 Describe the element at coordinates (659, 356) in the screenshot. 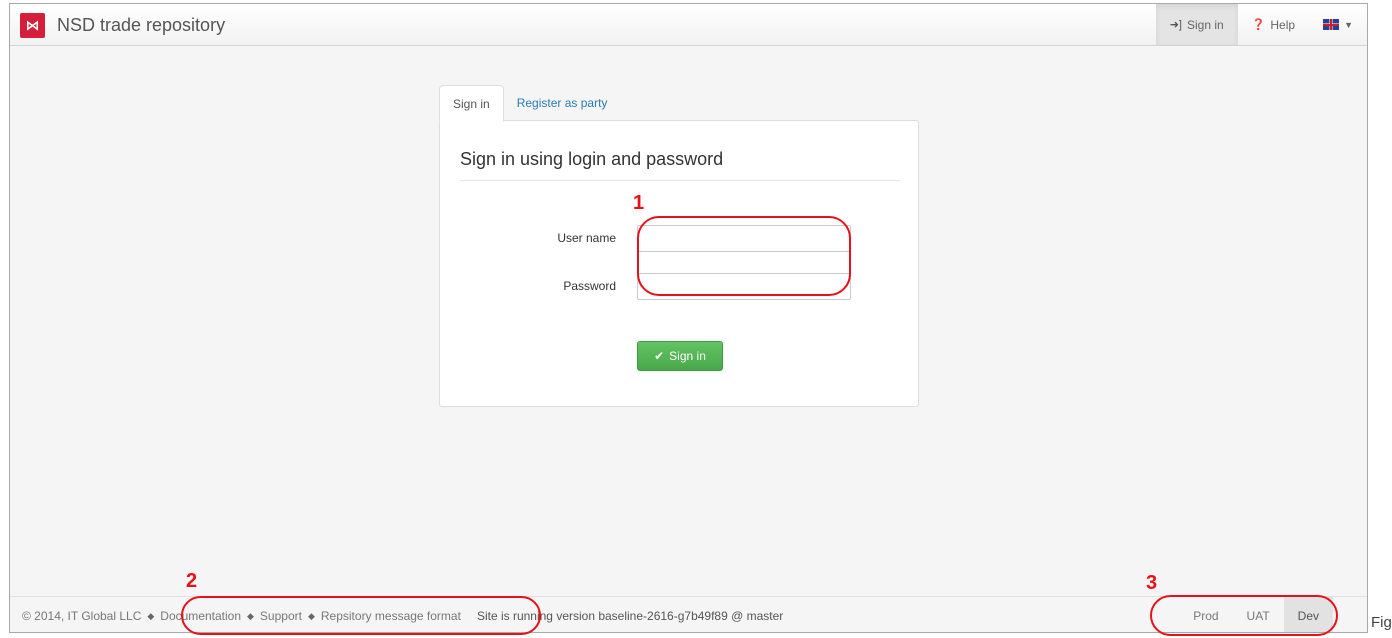

I see `check-icon: ✔` at that location.